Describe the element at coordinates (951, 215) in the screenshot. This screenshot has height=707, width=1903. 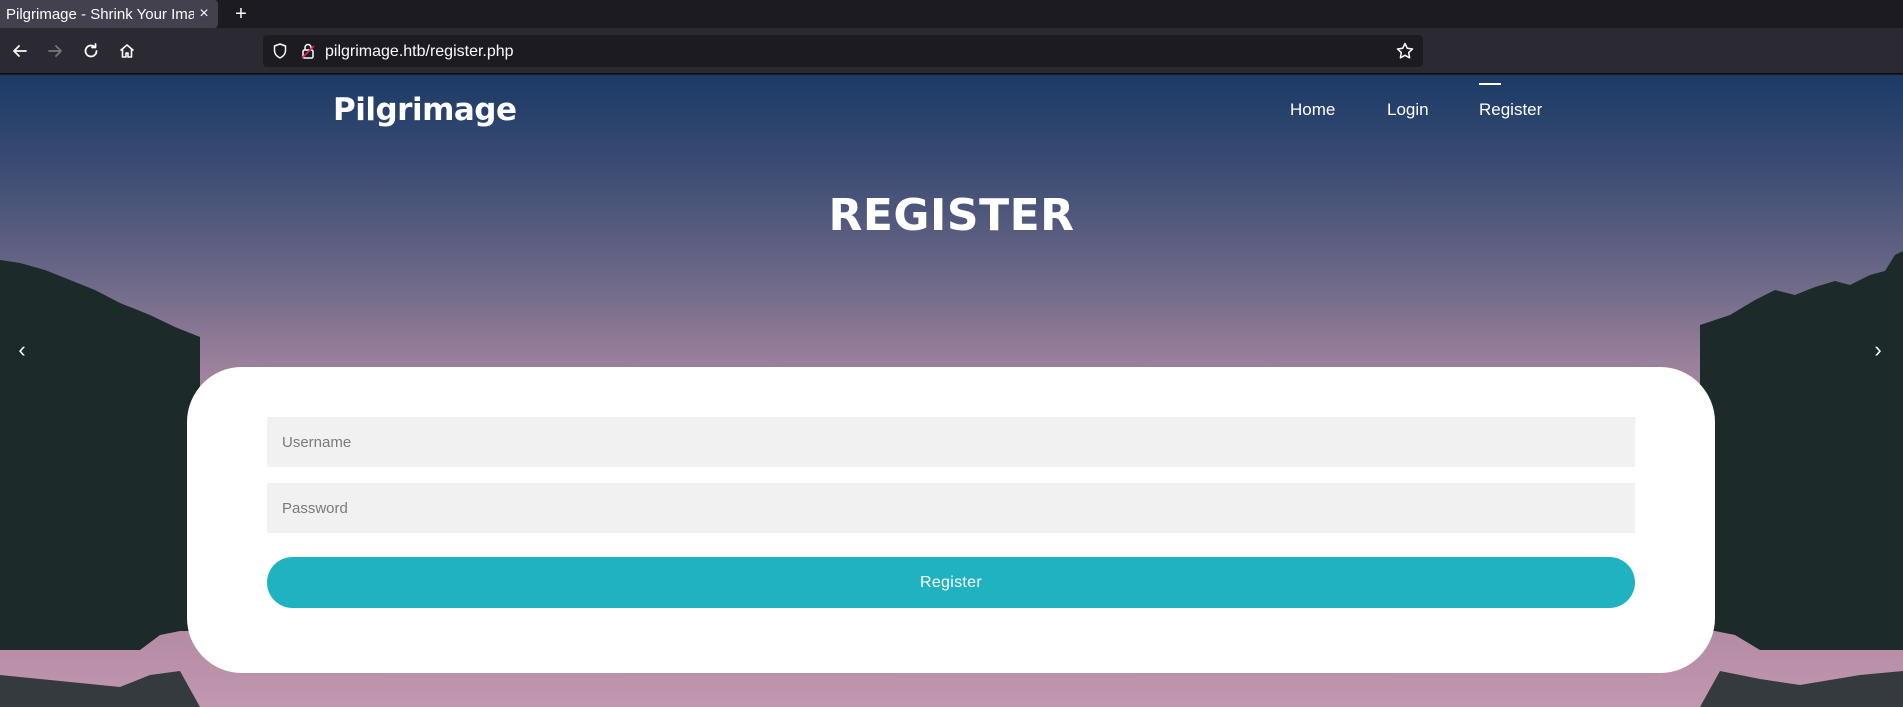
I see `page-title: REGISTER` at that location.